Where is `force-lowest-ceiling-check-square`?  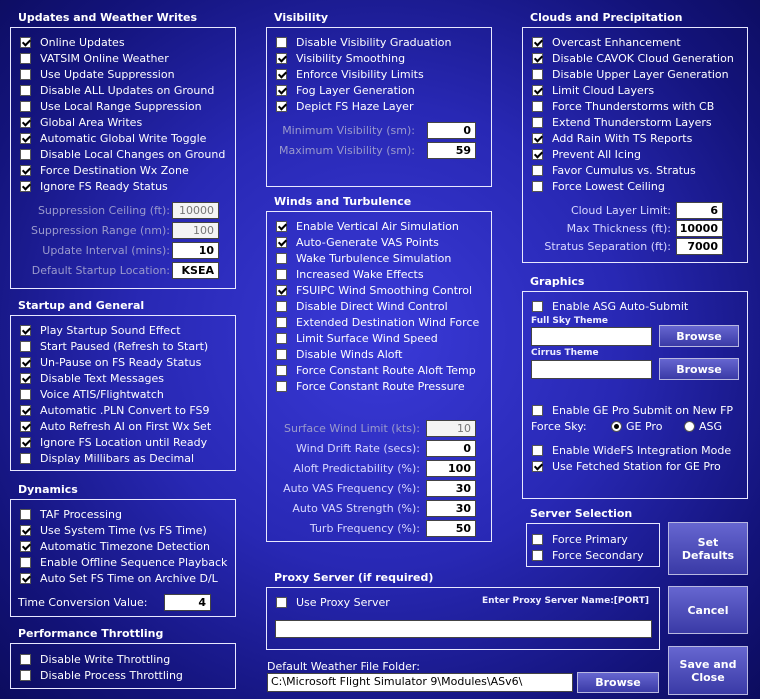 force-lowest-ceiling-check-square is located at coordinates (537, 186).